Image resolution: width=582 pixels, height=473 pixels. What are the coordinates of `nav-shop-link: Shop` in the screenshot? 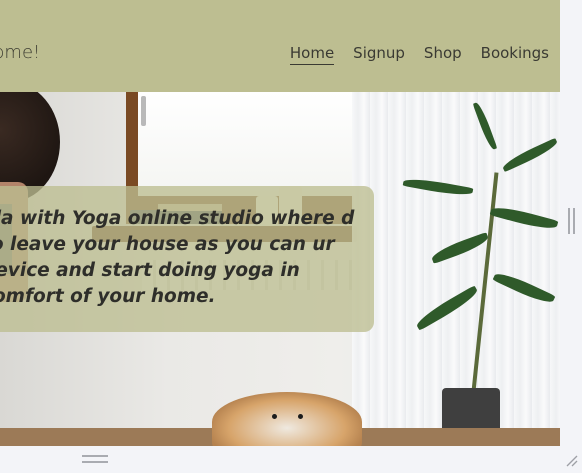 It's located at (443, 54).